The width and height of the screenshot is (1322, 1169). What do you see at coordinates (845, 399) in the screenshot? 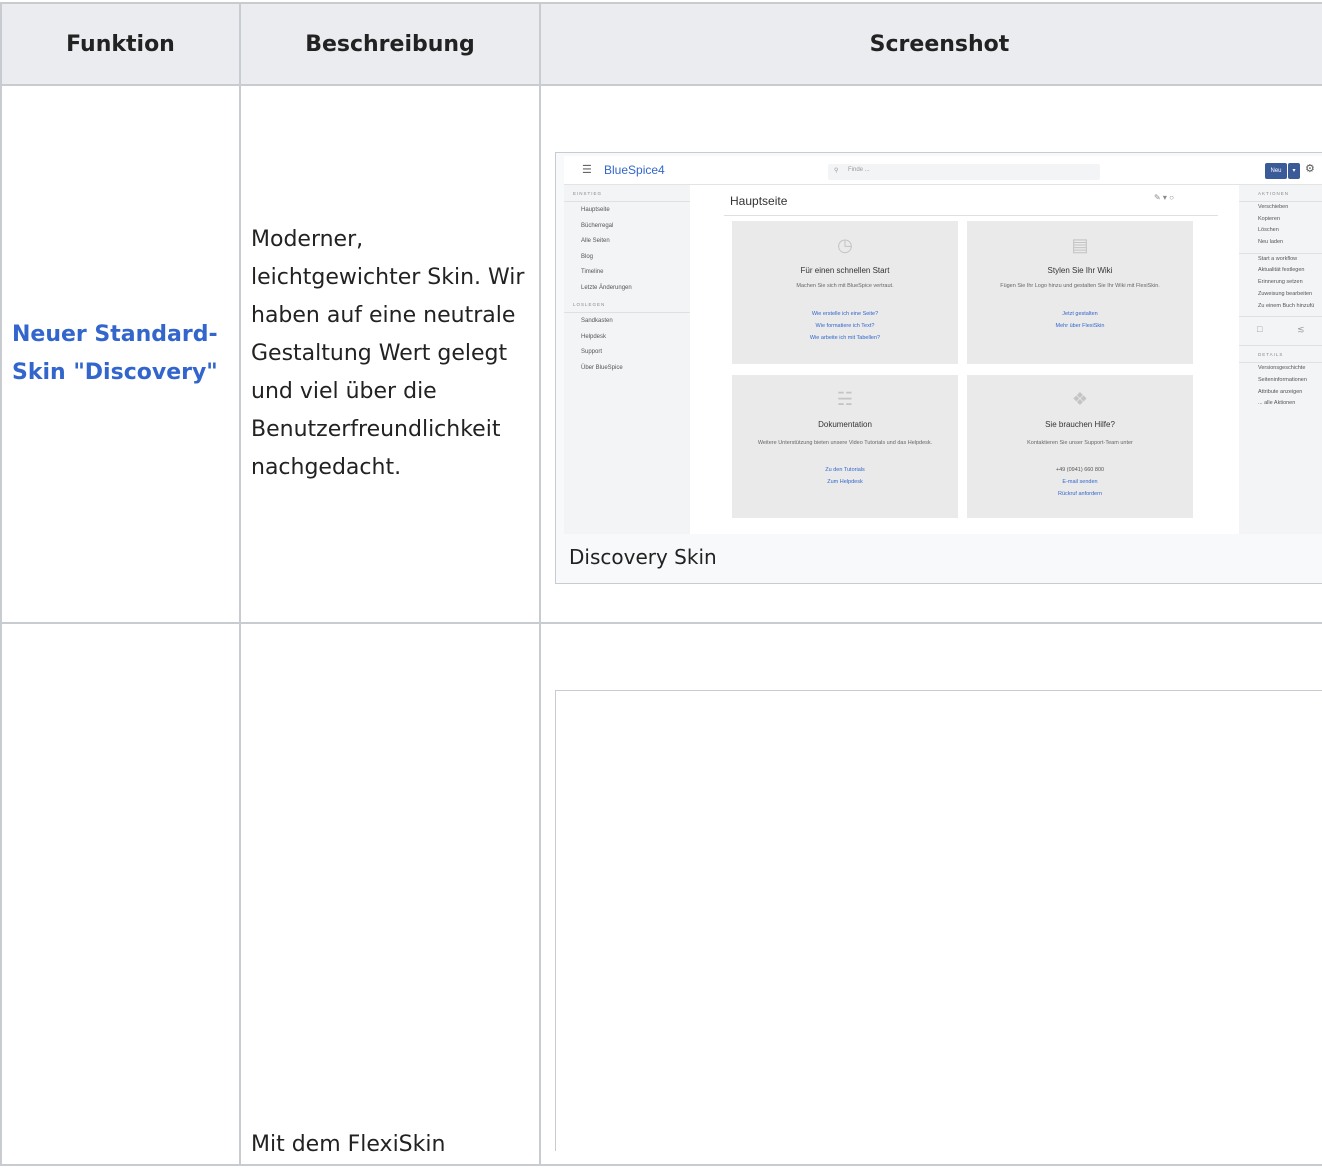
I see `books-icon: ☵` at bounding box center [845, 399].